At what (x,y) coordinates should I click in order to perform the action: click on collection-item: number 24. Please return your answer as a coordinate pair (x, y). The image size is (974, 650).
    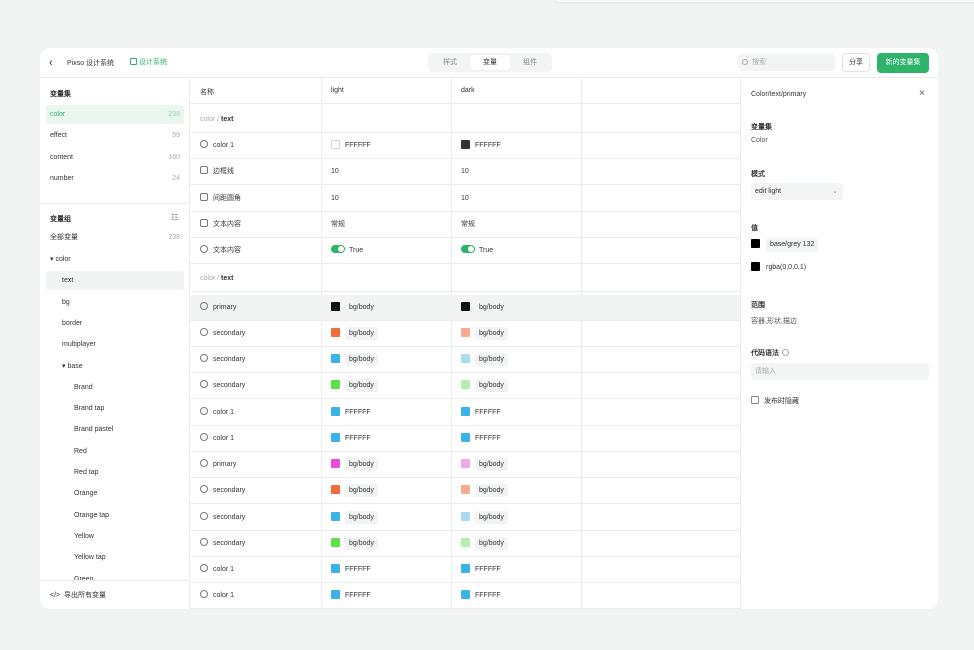
    Looking at the image, I should click on (115, 178).